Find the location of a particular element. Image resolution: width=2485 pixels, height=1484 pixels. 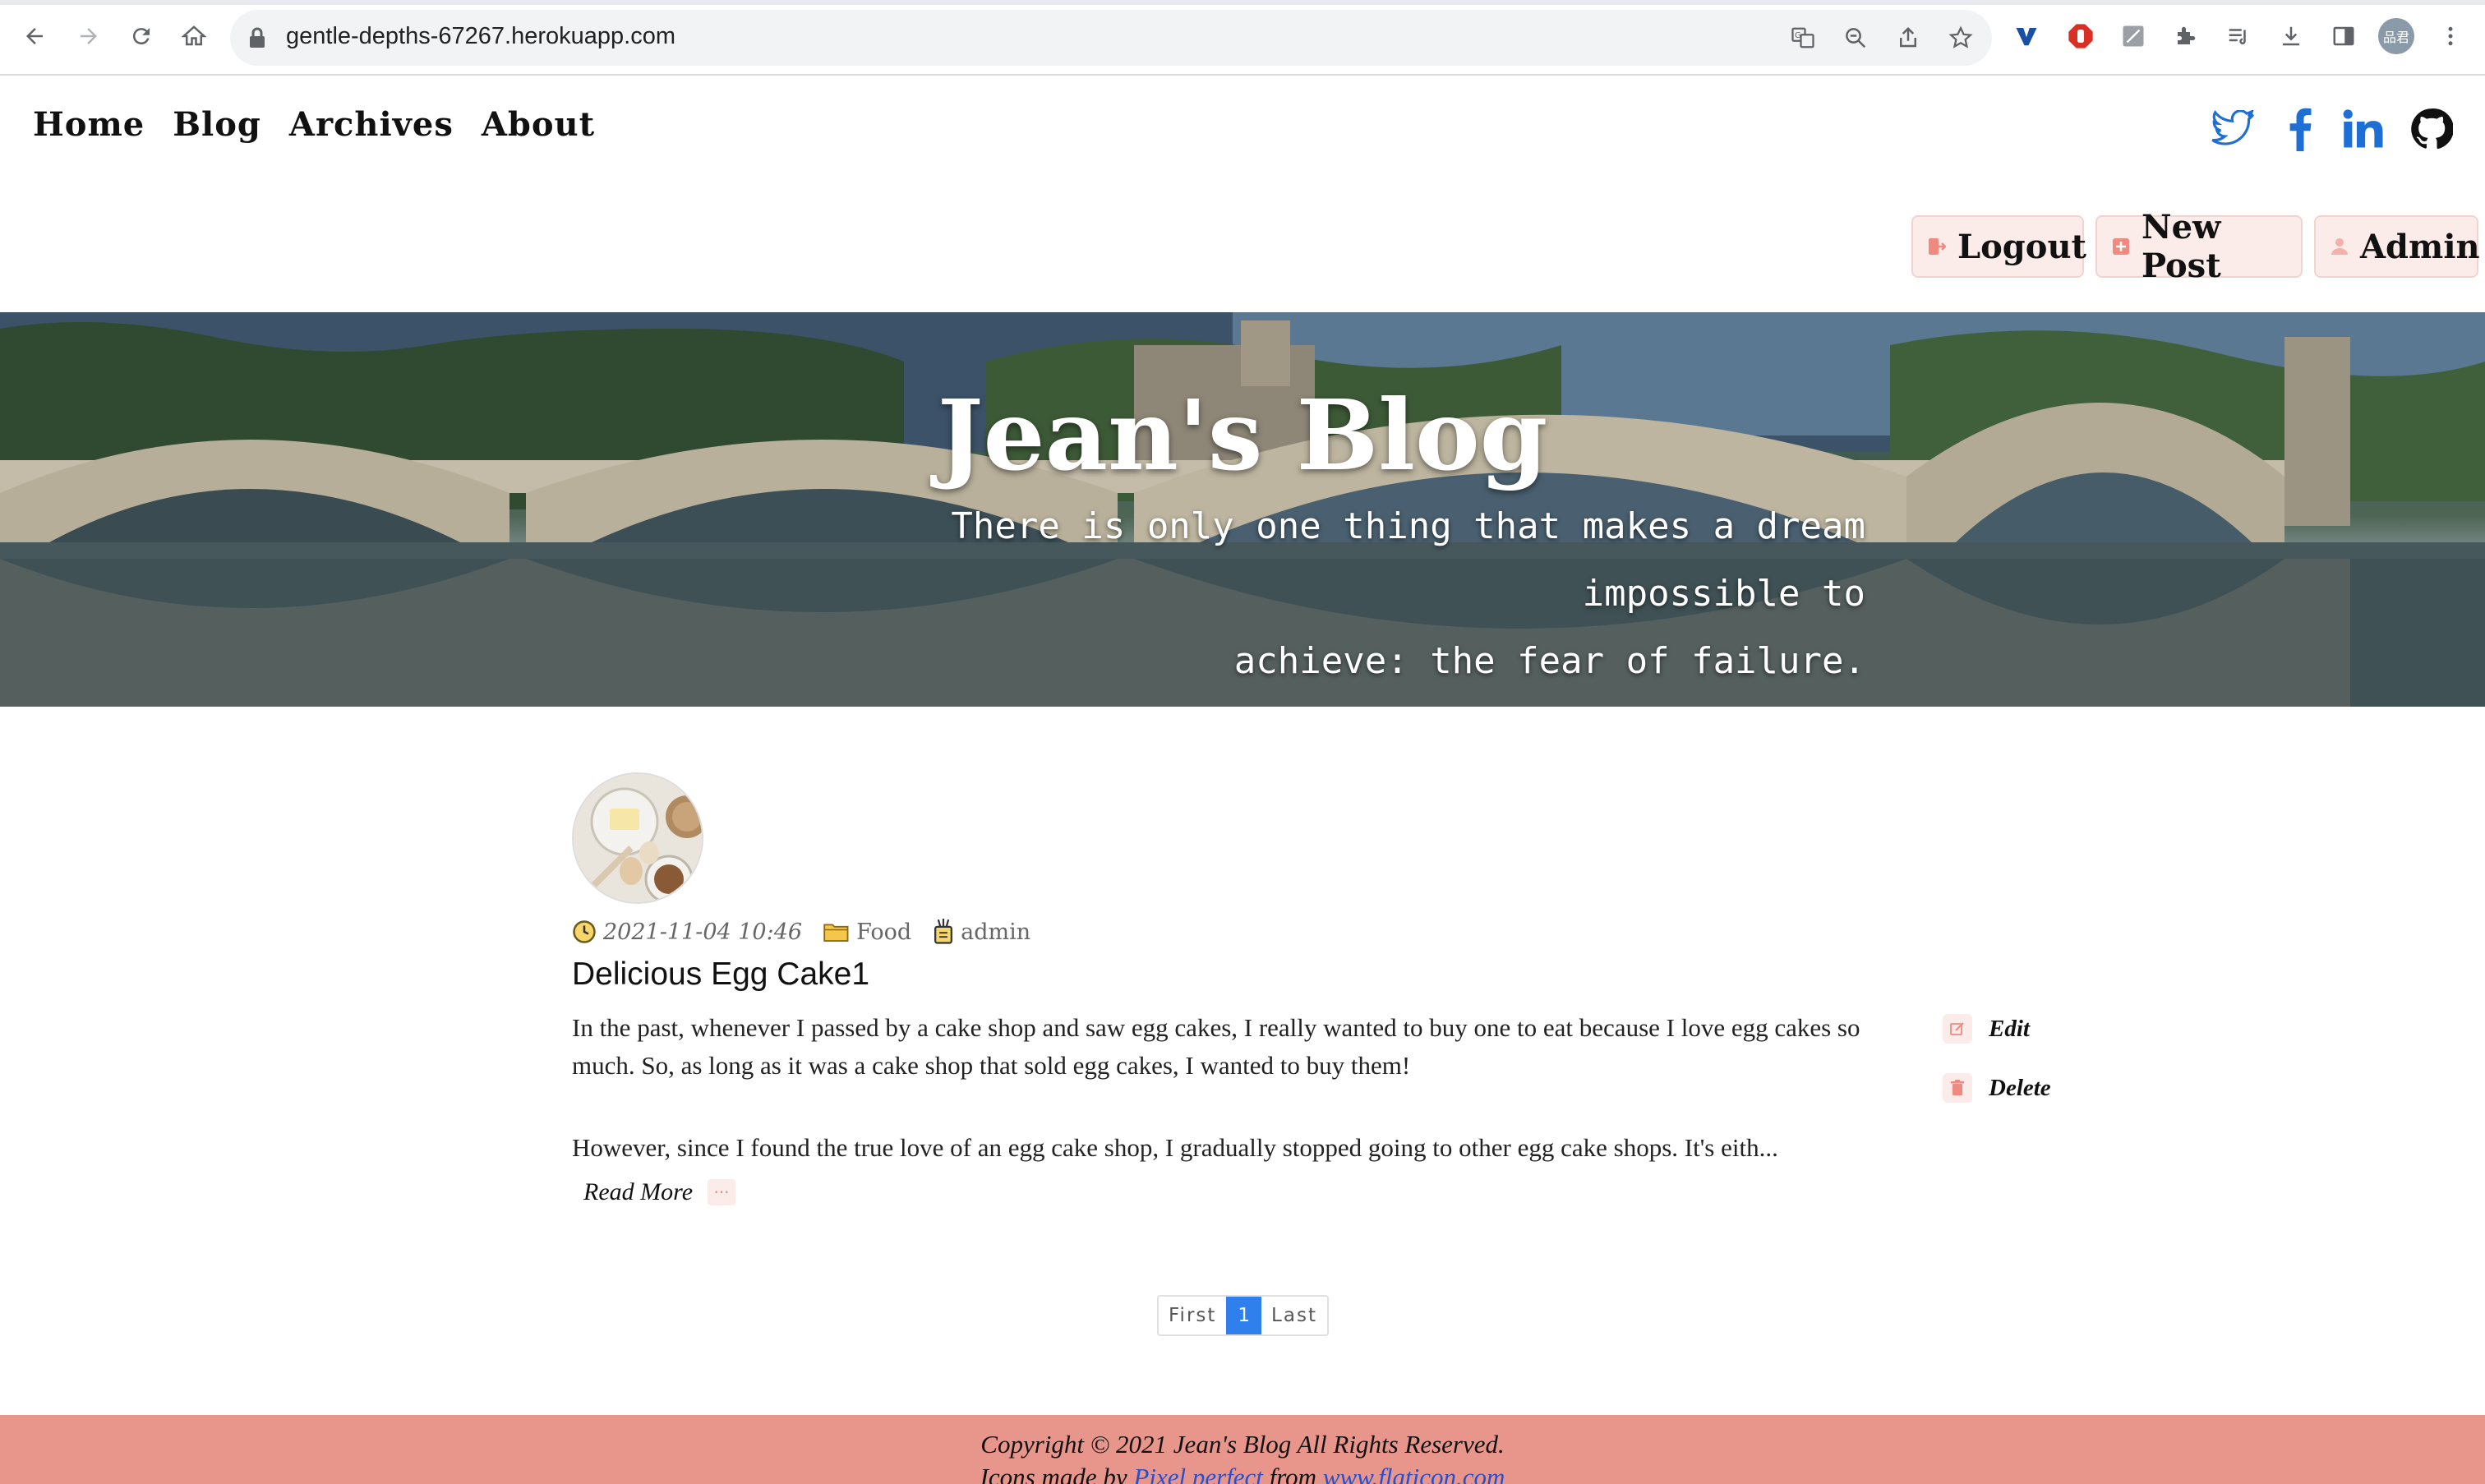

download-icon is located at coordinates (2291, 36).